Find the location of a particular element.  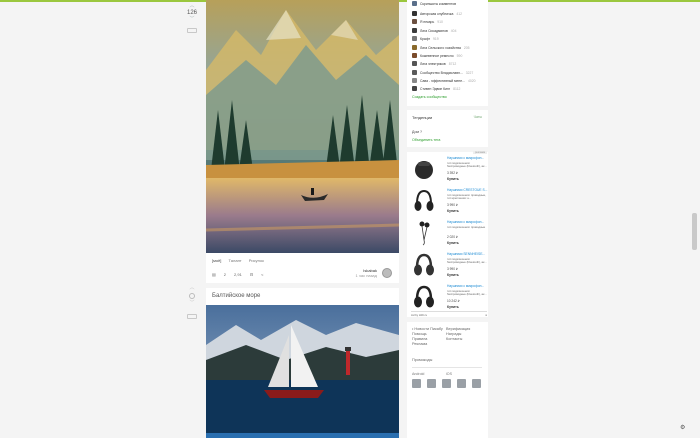

facebook-icon is located at coordinates (431, 383).